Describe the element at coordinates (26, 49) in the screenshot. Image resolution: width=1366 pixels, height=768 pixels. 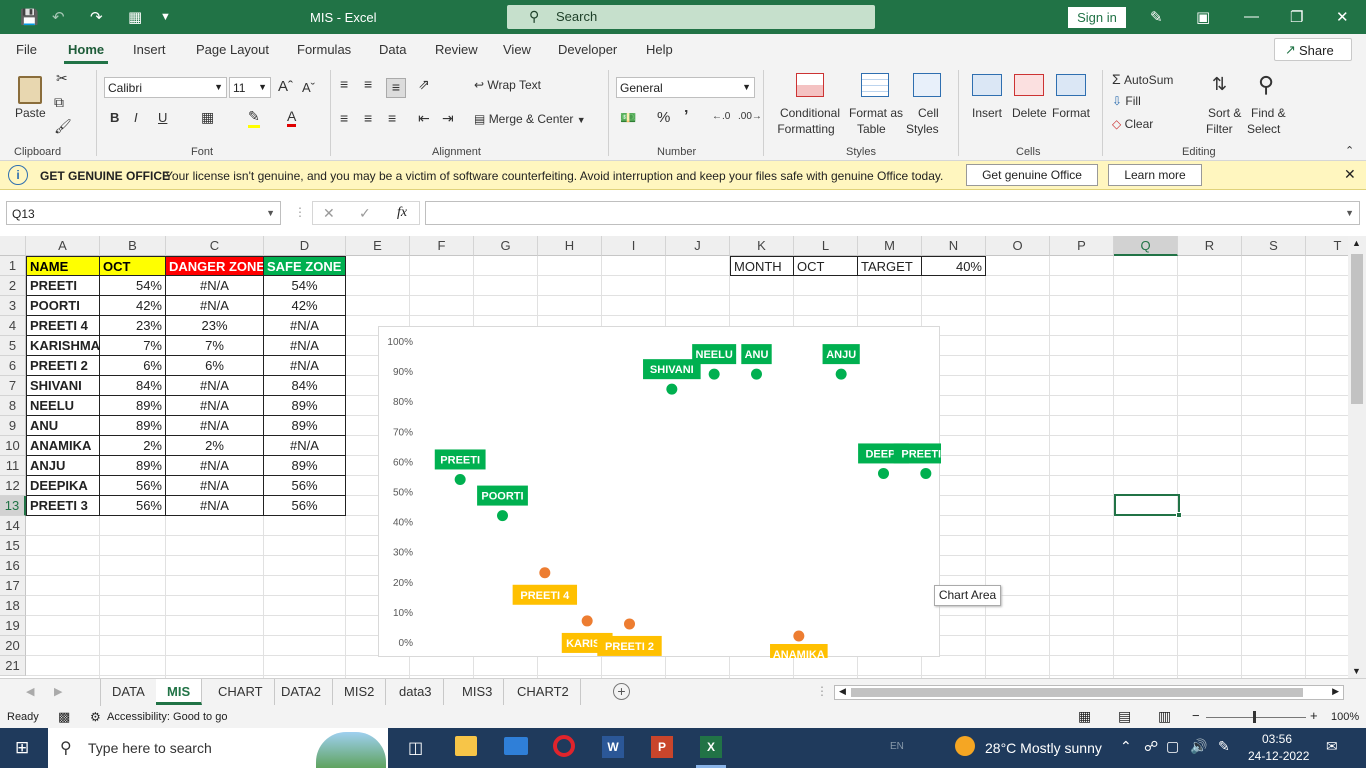
I see `menu-file: File` at that location.